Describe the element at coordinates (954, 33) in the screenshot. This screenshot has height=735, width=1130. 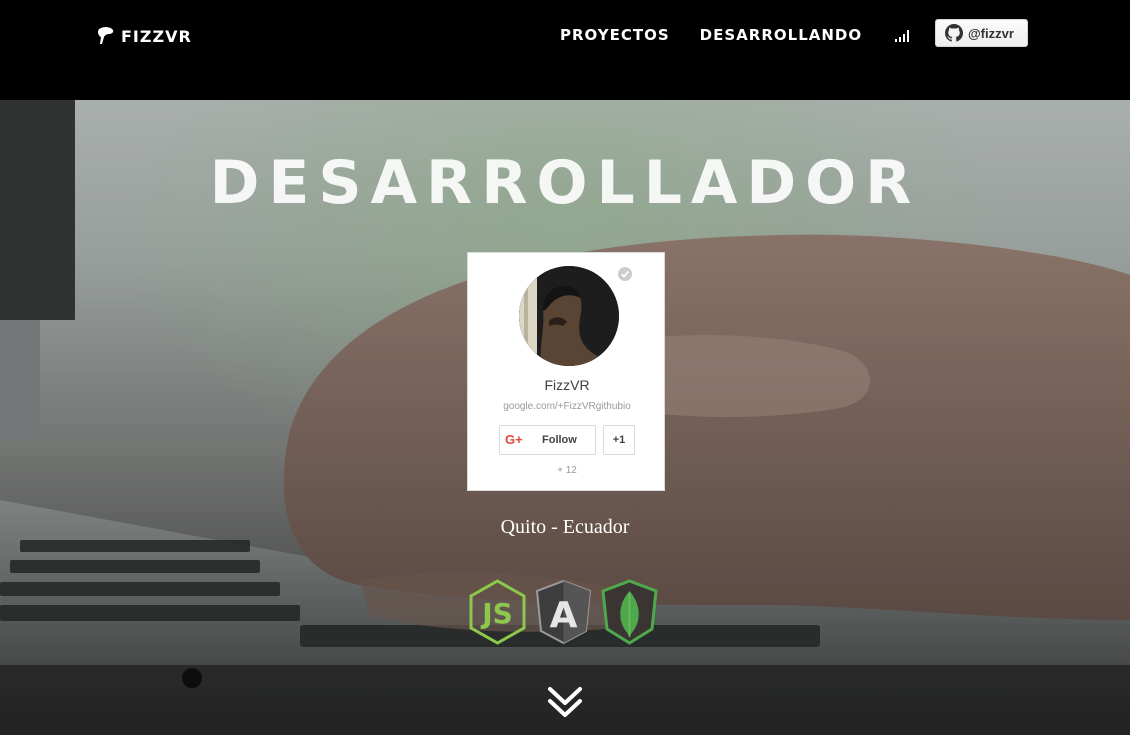
I see `github-icon` at that location.